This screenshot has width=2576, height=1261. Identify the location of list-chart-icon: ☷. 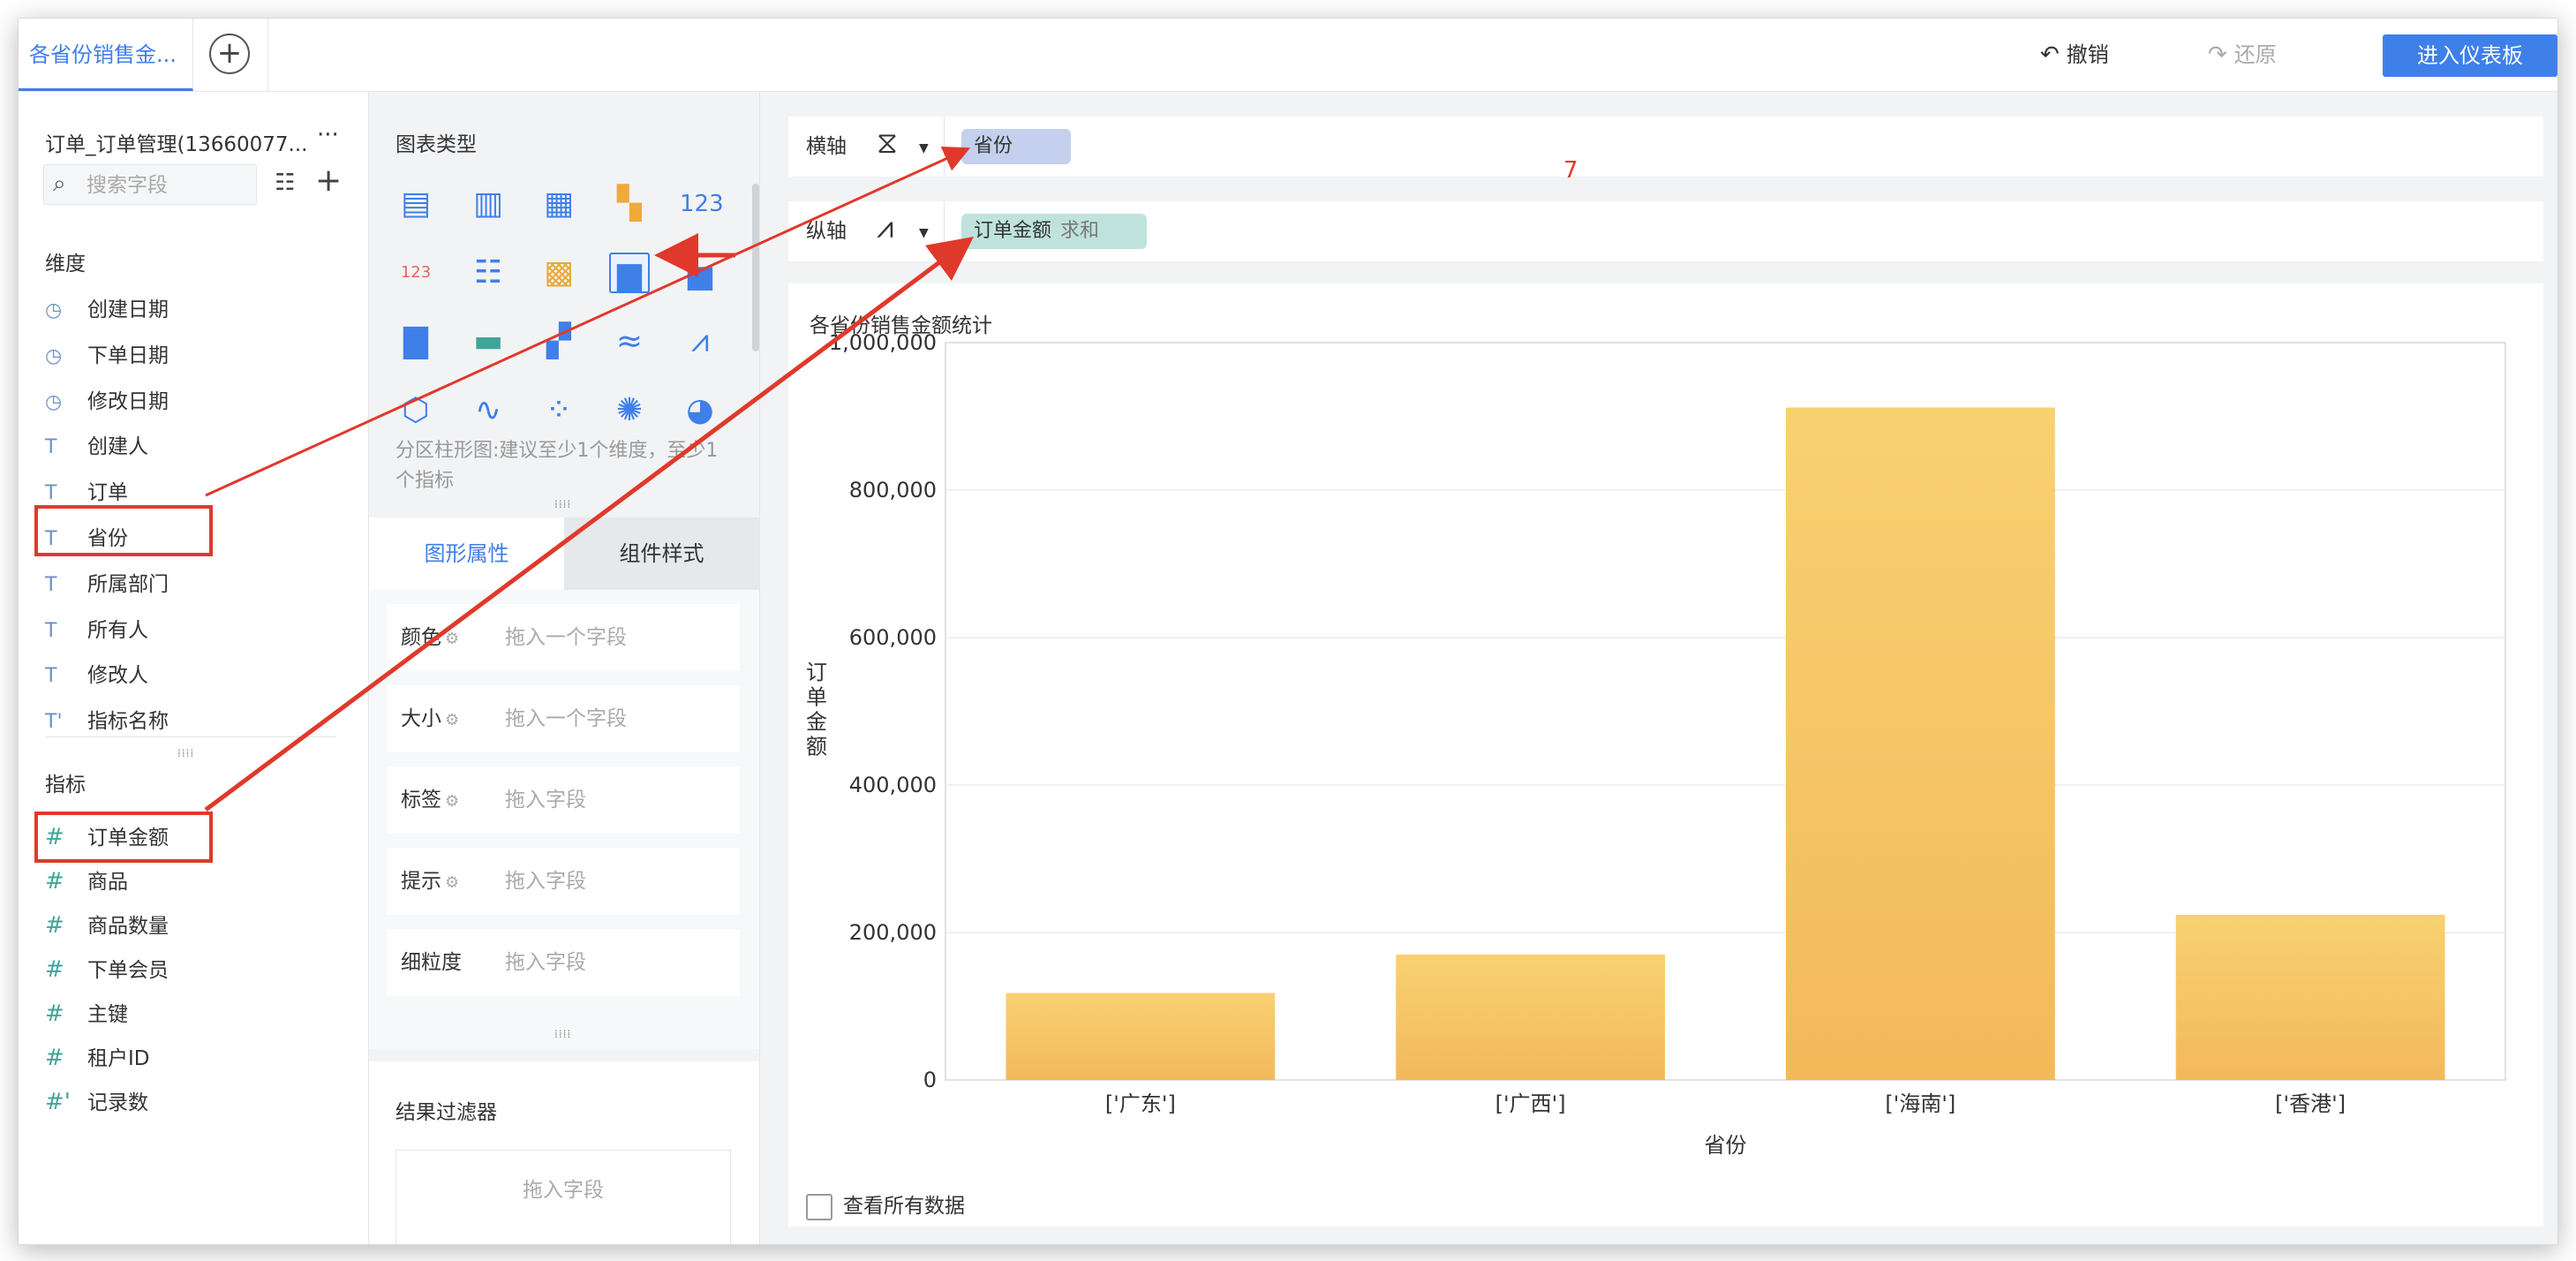
(488, 273).